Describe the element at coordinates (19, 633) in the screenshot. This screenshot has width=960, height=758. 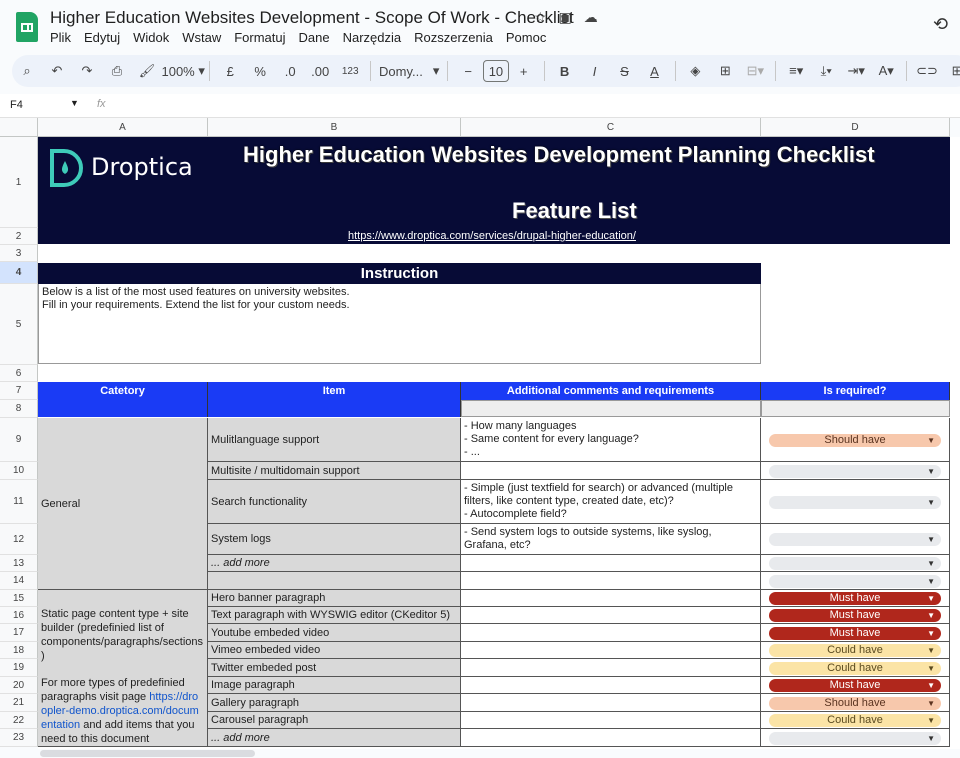
I see `row-header: 17` at that location.